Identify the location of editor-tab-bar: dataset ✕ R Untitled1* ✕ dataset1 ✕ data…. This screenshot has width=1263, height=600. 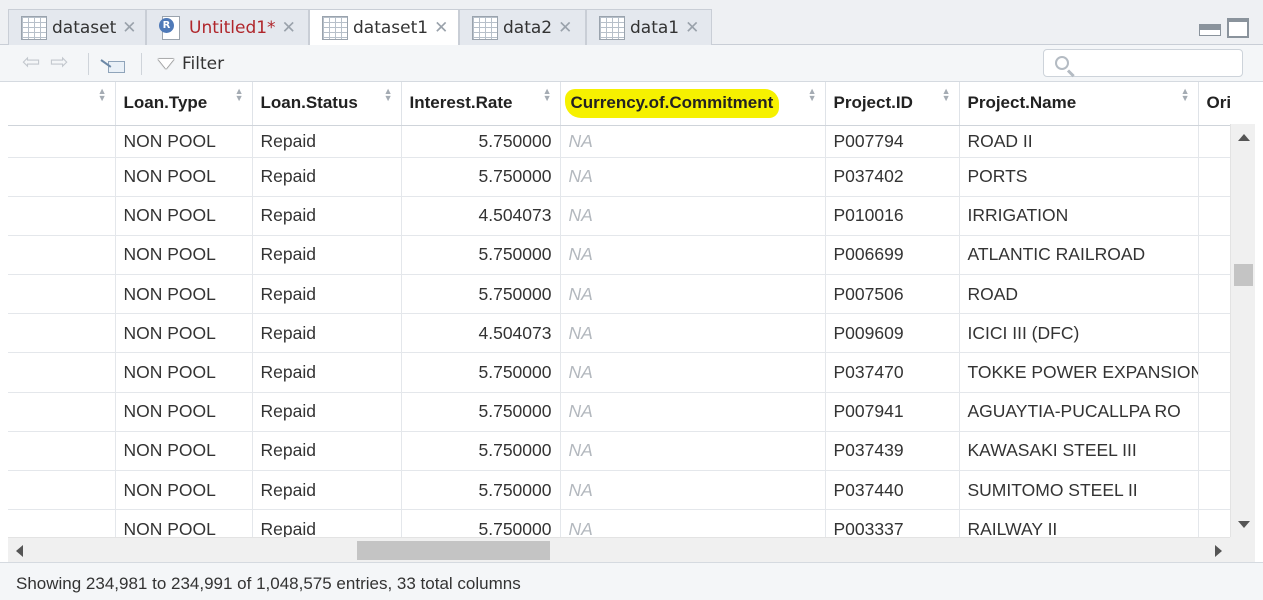
(631, 23).